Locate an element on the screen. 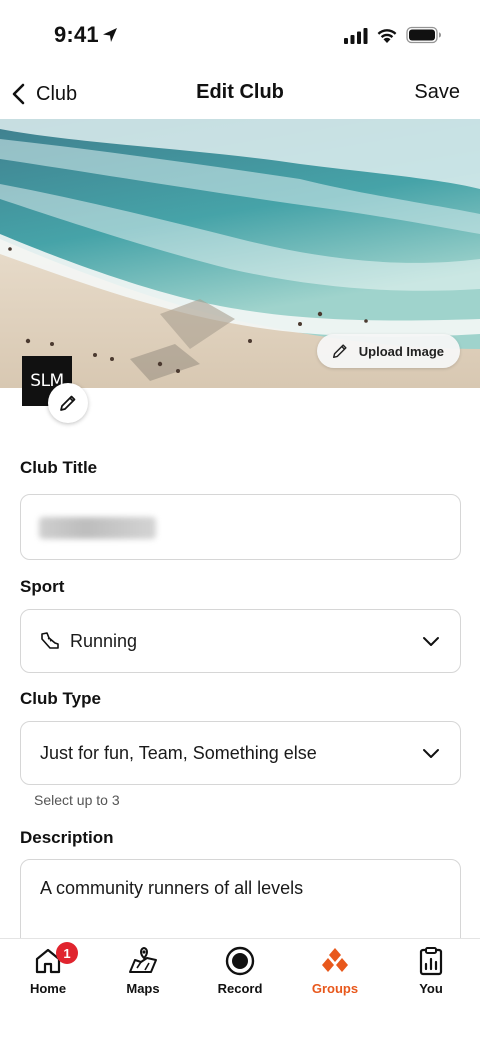 This screenshot has height=1040, width=480. description-label: Description is located at coordinates (67, 837).